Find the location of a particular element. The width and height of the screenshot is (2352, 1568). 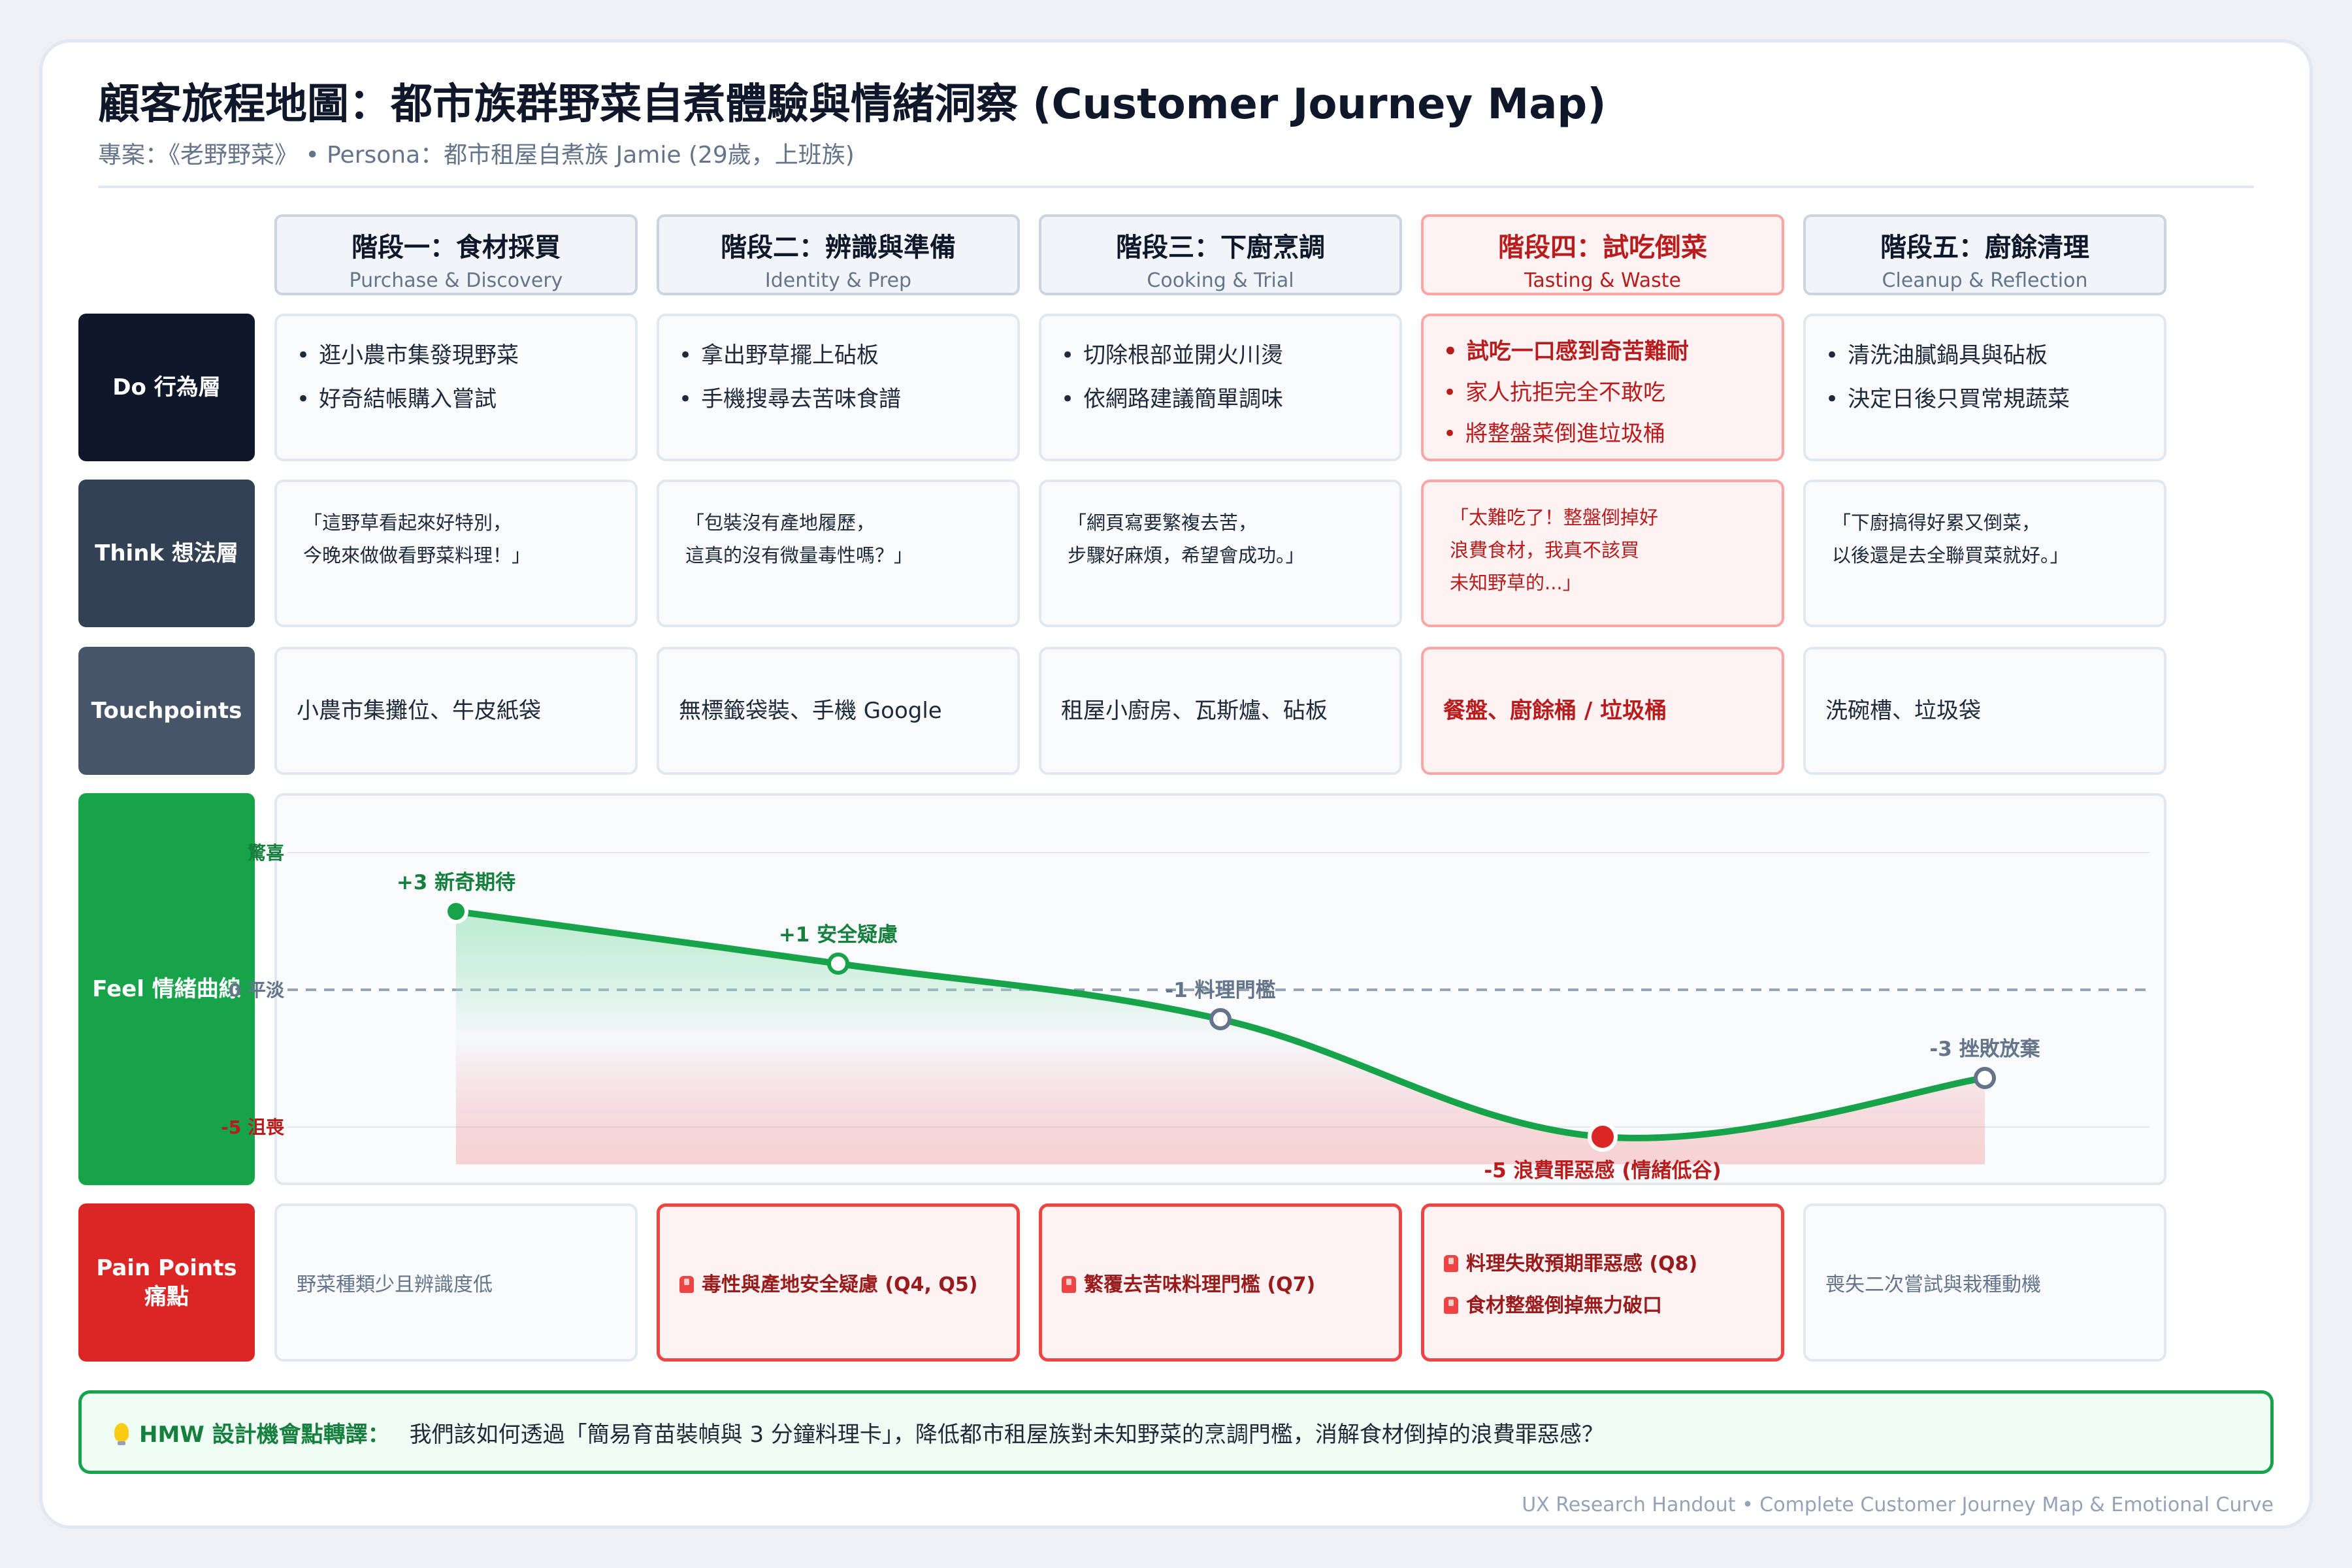

pain-item: 喪失二次嘗試與栽種動機 is located at coordinates (1933, 1284).